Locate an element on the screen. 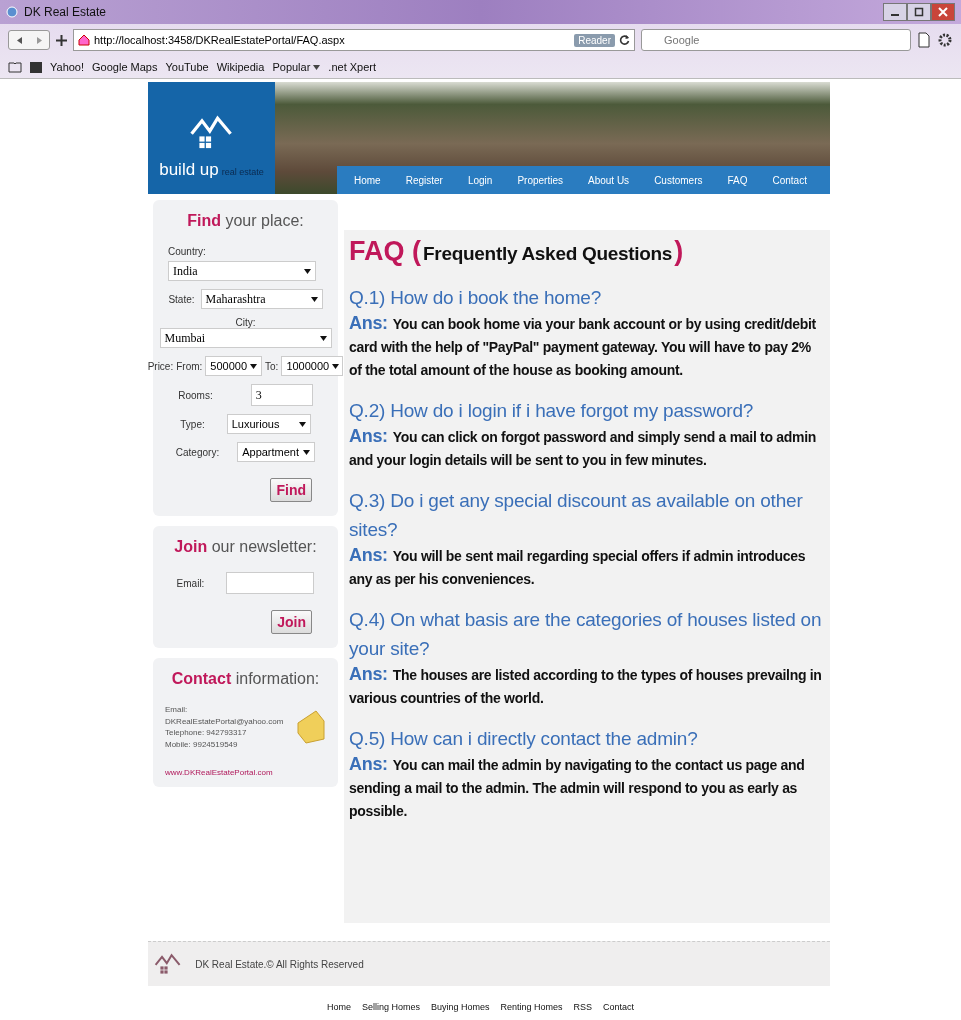  footer-link: Selling Homes is located at coordinates (390, 1007).